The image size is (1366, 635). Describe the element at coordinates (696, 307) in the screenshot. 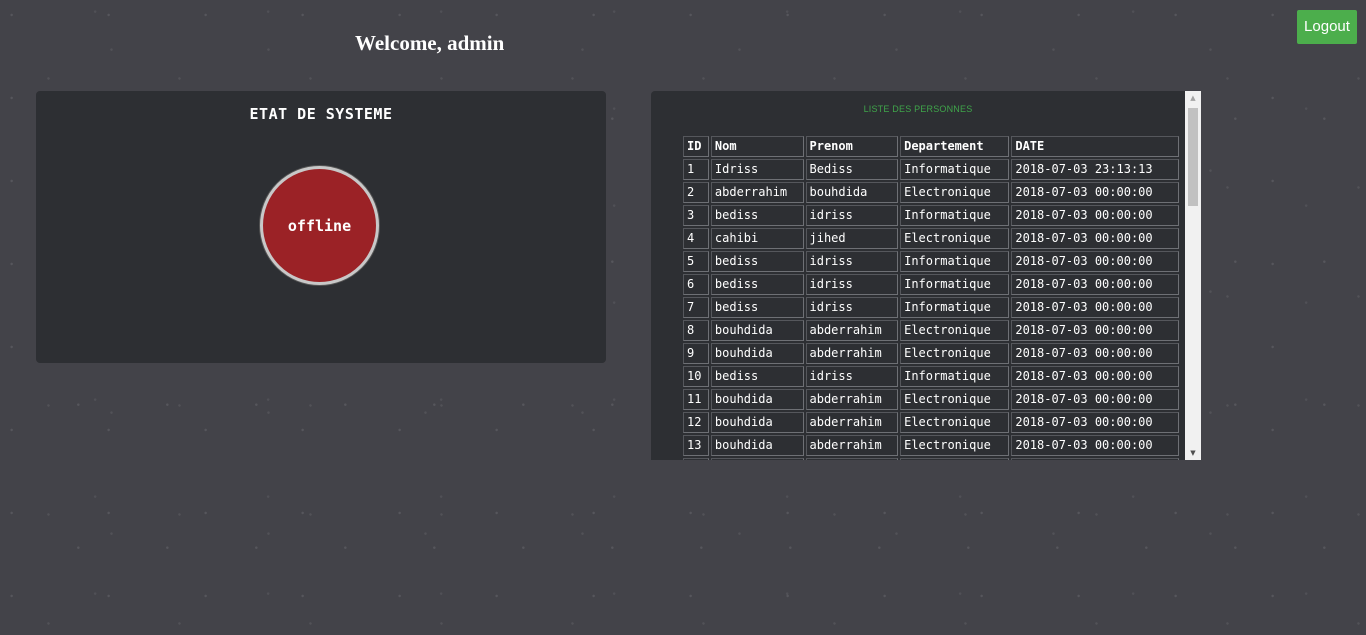

I see `cell-id: 7` at that location.